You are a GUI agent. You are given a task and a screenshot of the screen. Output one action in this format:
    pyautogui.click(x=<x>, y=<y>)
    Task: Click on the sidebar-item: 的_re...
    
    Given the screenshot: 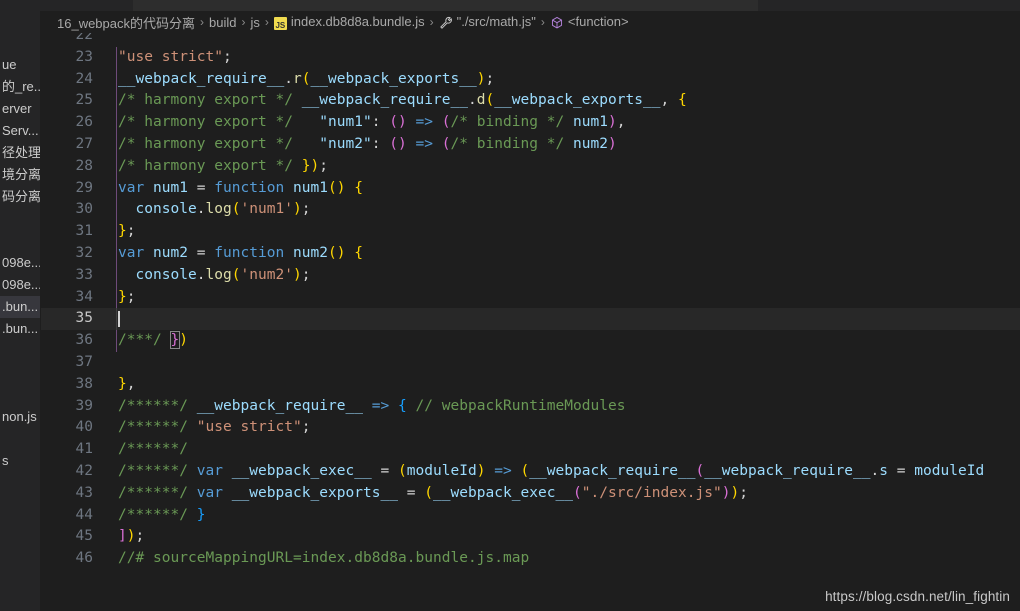 What is the action you would take?
    pyautogui.click(x=20, y=87)
    